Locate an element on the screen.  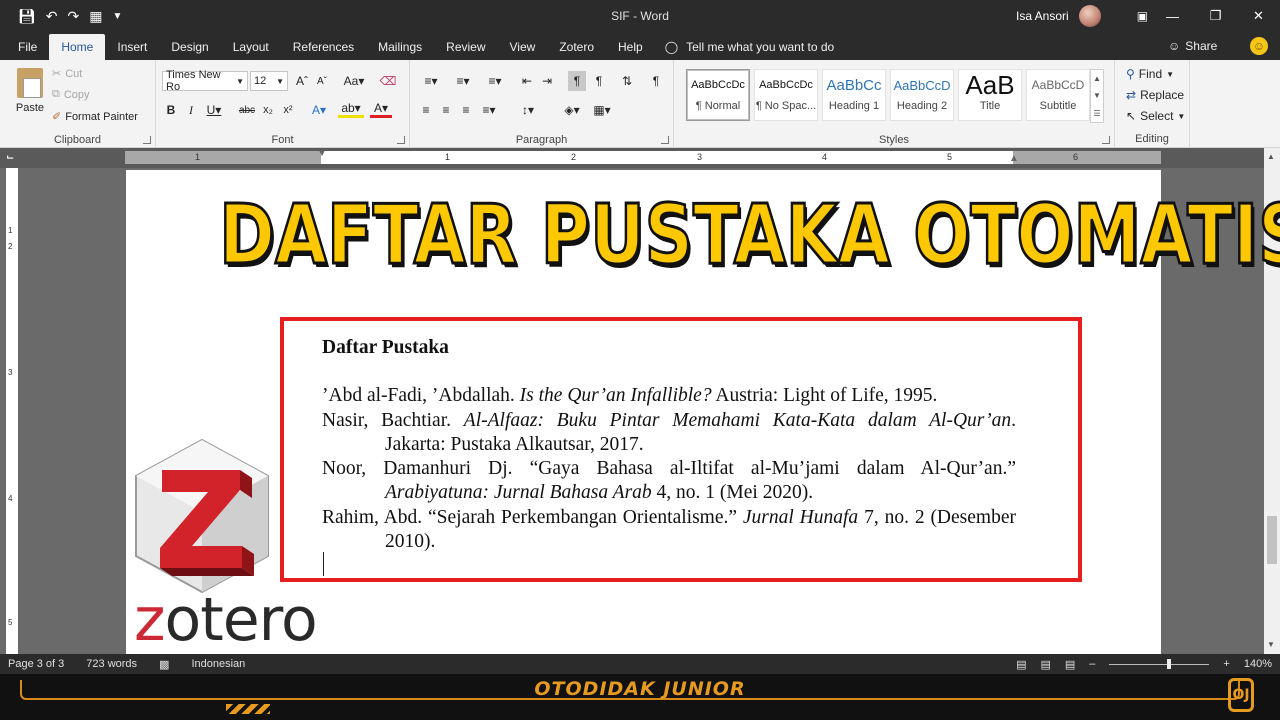
tab-layout: Layout is located at coordinates (251, 47).